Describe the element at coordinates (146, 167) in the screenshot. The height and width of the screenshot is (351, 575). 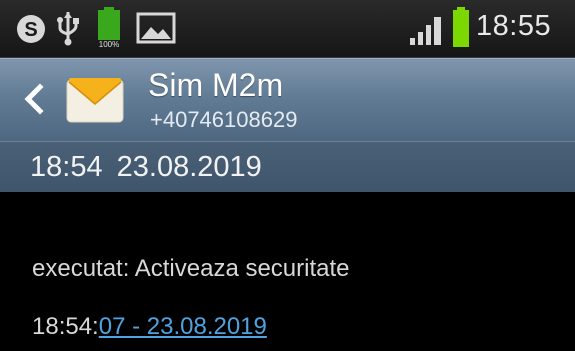
I see `message-date: 18:54 23.08.2019` at that location.